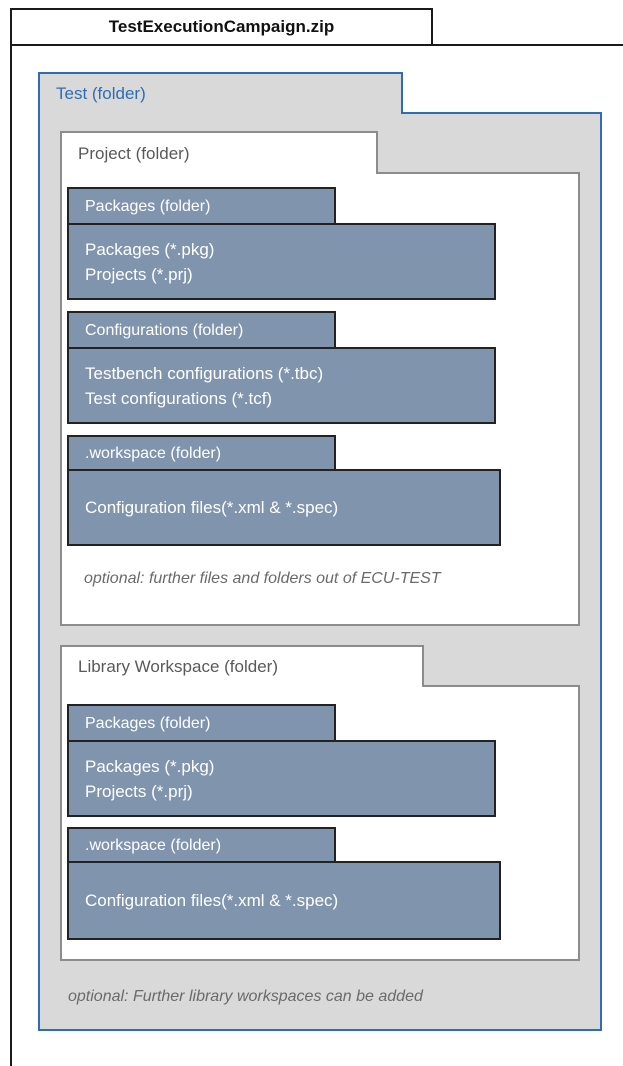  I want to click on test-folder-label: Test (folder), so click(101, 93).